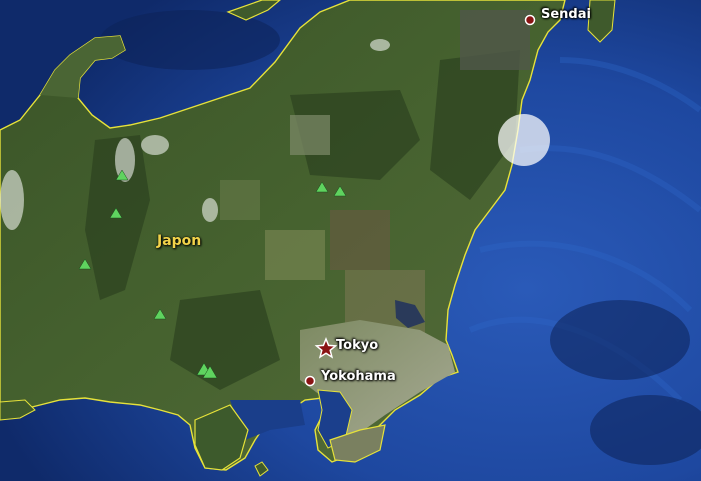 This screenshot has height=481, width=701. What do you see at coordinates (524, 140) in the screenshot?
I see `highlight-circle-icon` at bounding box center [524, 140].